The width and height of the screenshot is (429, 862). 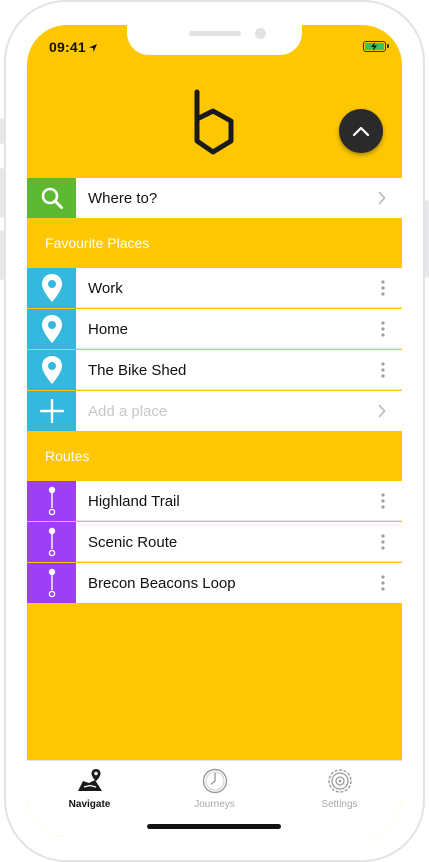 I want to click on favourite-item: The Bike Shed, so click(x=214, y=370).